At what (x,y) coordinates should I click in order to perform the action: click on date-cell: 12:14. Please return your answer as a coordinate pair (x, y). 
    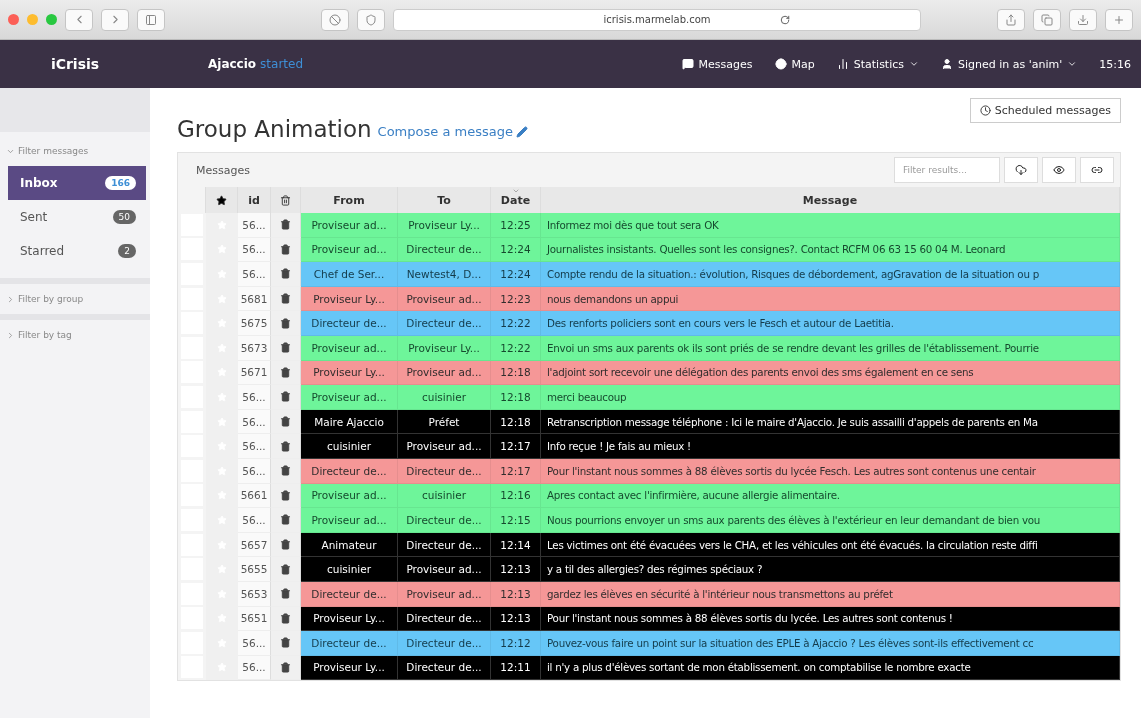
    Looking at the image, I should click on (516, 545).